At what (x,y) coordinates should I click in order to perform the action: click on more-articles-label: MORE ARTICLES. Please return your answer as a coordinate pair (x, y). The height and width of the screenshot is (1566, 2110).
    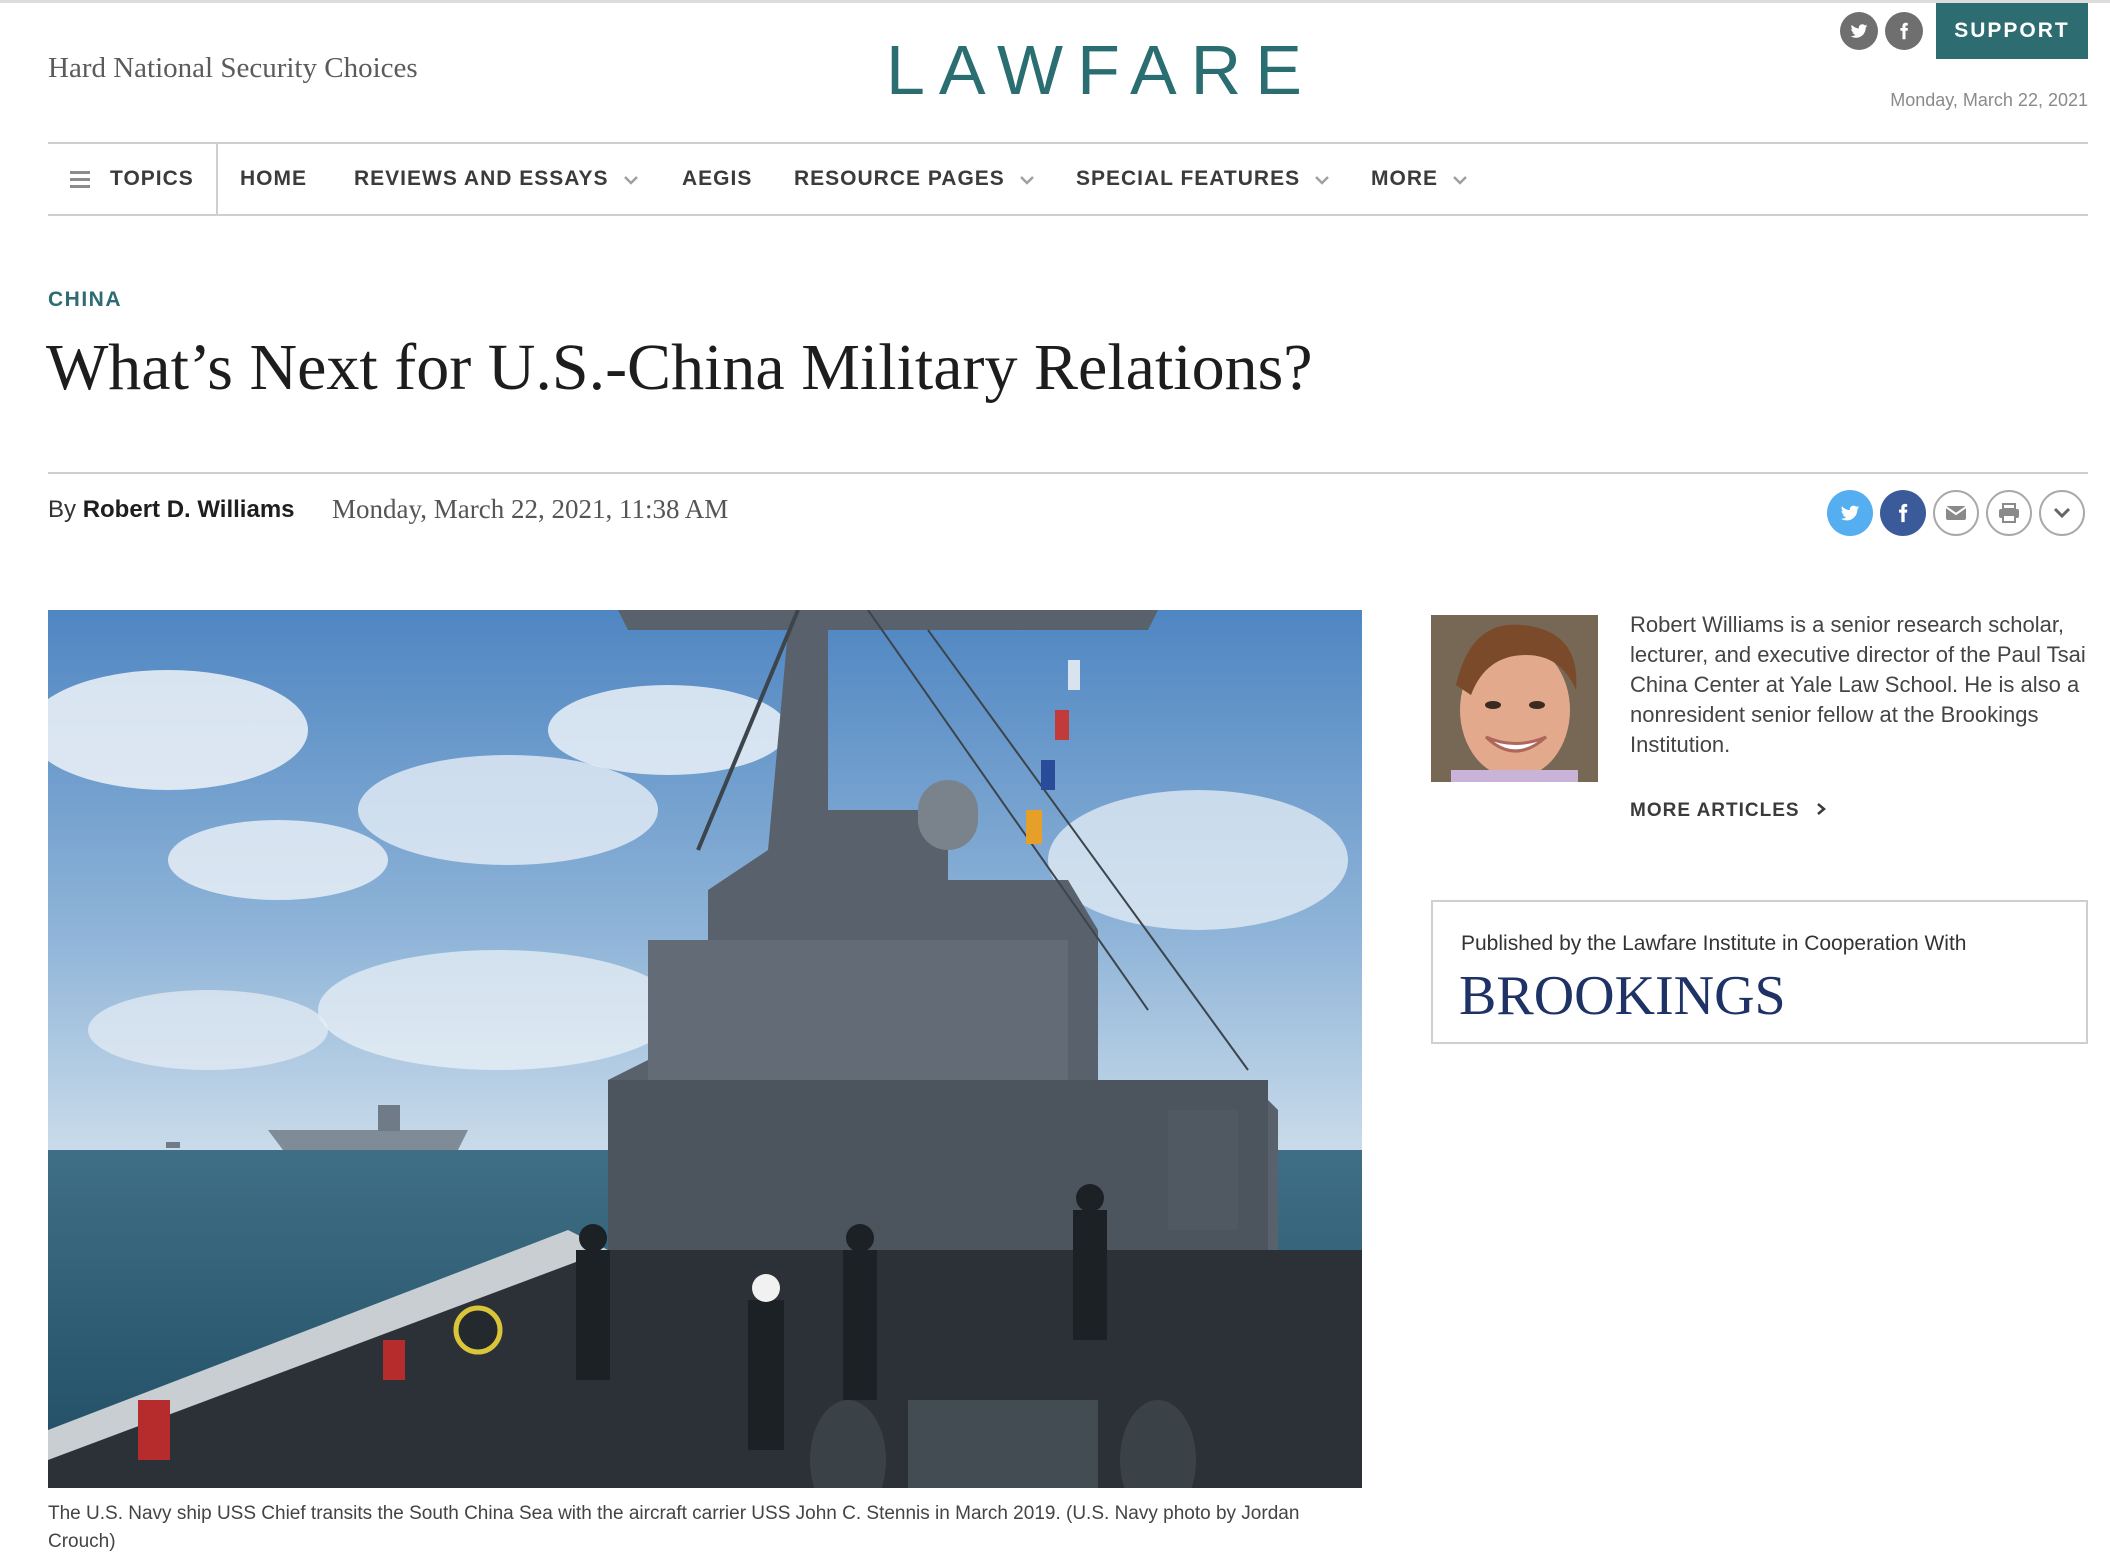
    Looking at the image, I should click on (1715, 810).